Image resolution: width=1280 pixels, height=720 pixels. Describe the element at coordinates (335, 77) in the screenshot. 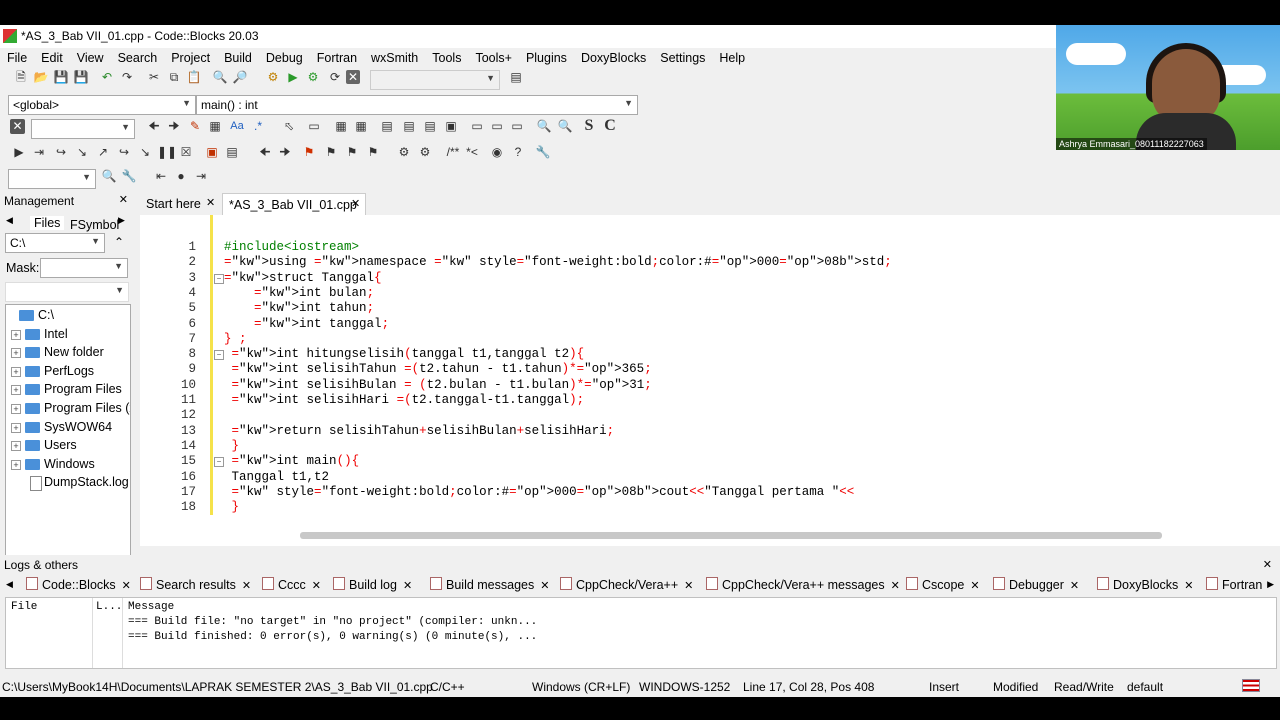

I see `rebuild-icon: ⟳` at that location.